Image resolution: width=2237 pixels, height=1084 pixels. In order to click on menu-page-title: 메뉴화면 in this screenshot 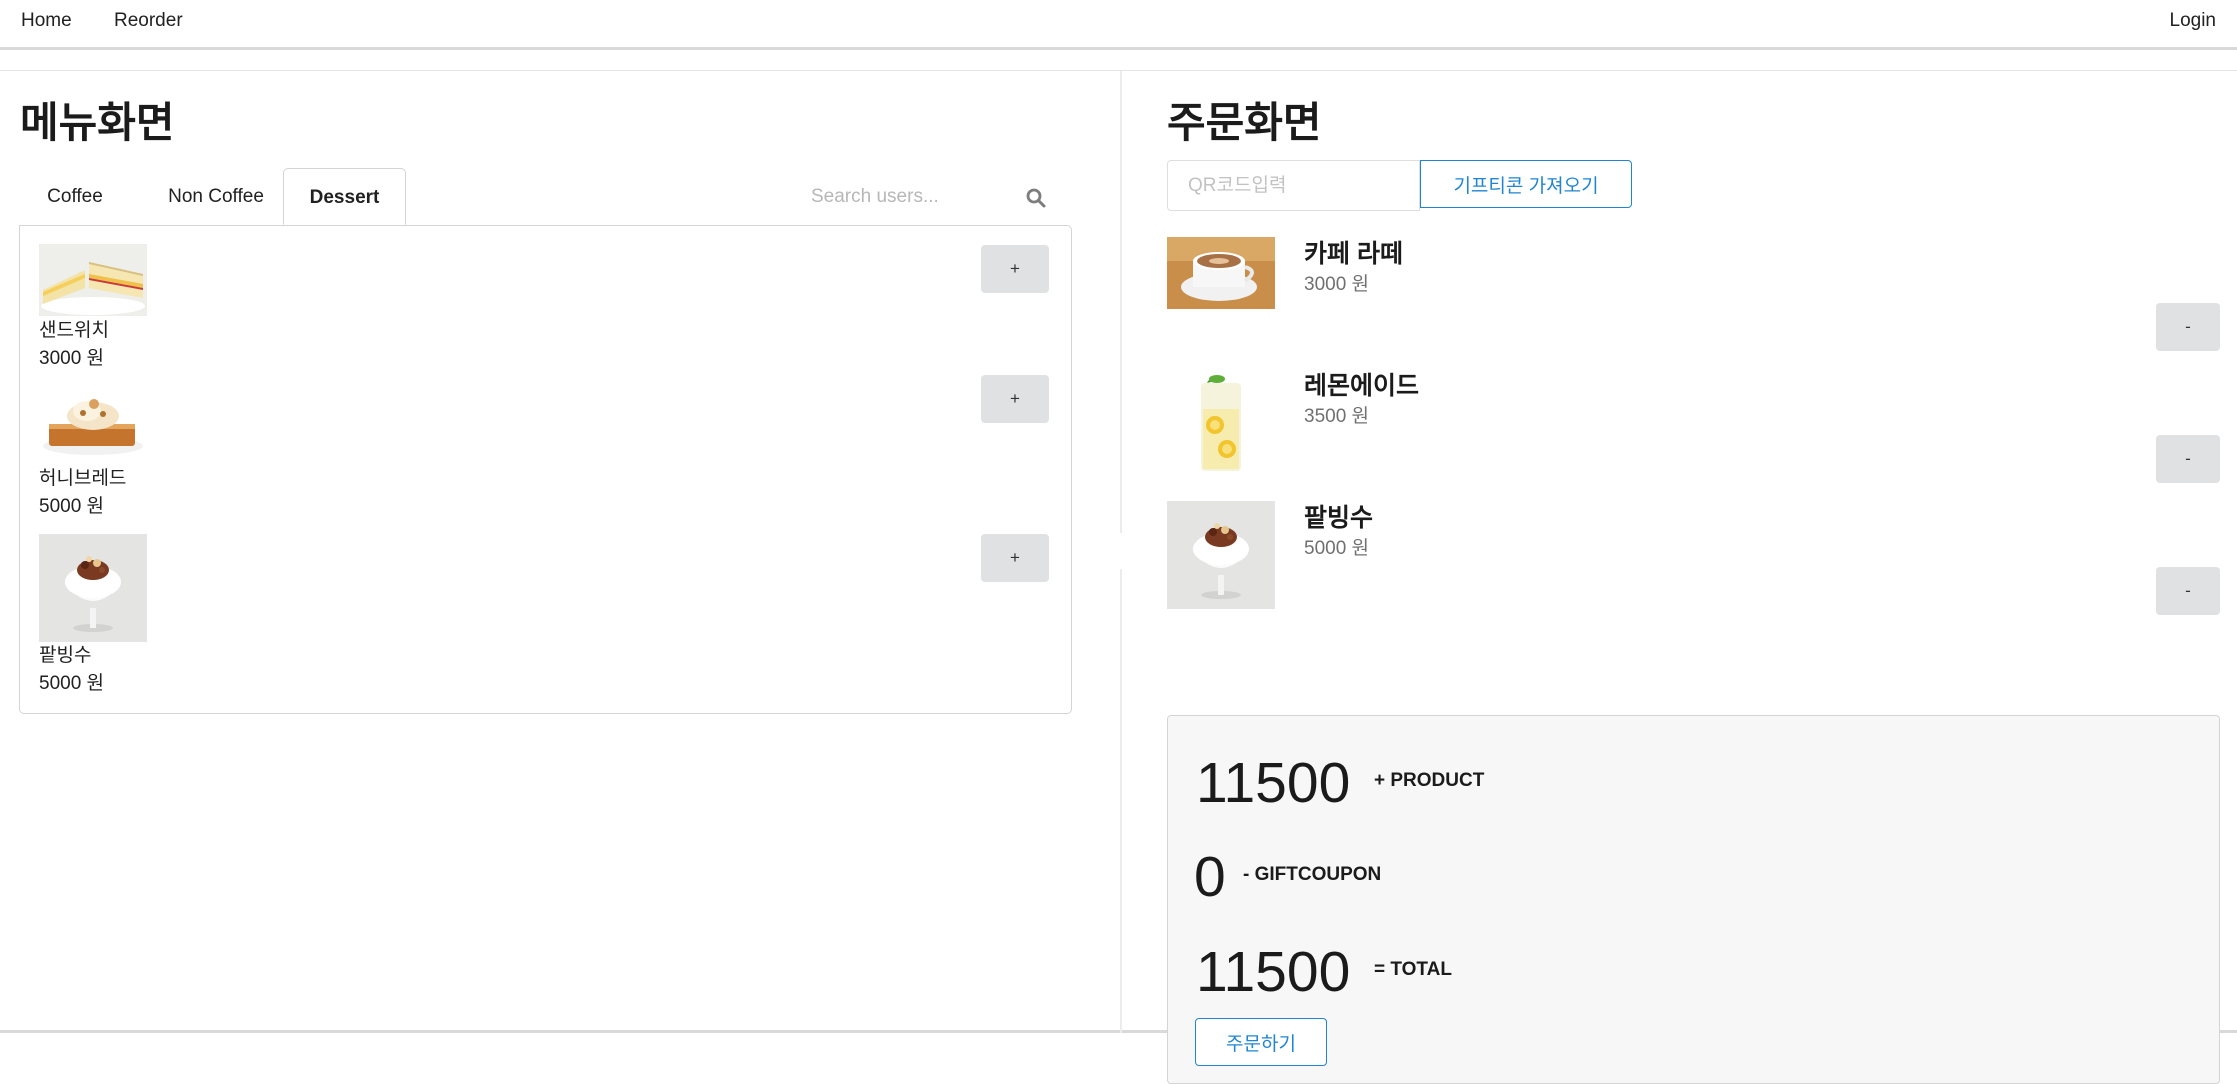, I will do `click(97, 122)`.